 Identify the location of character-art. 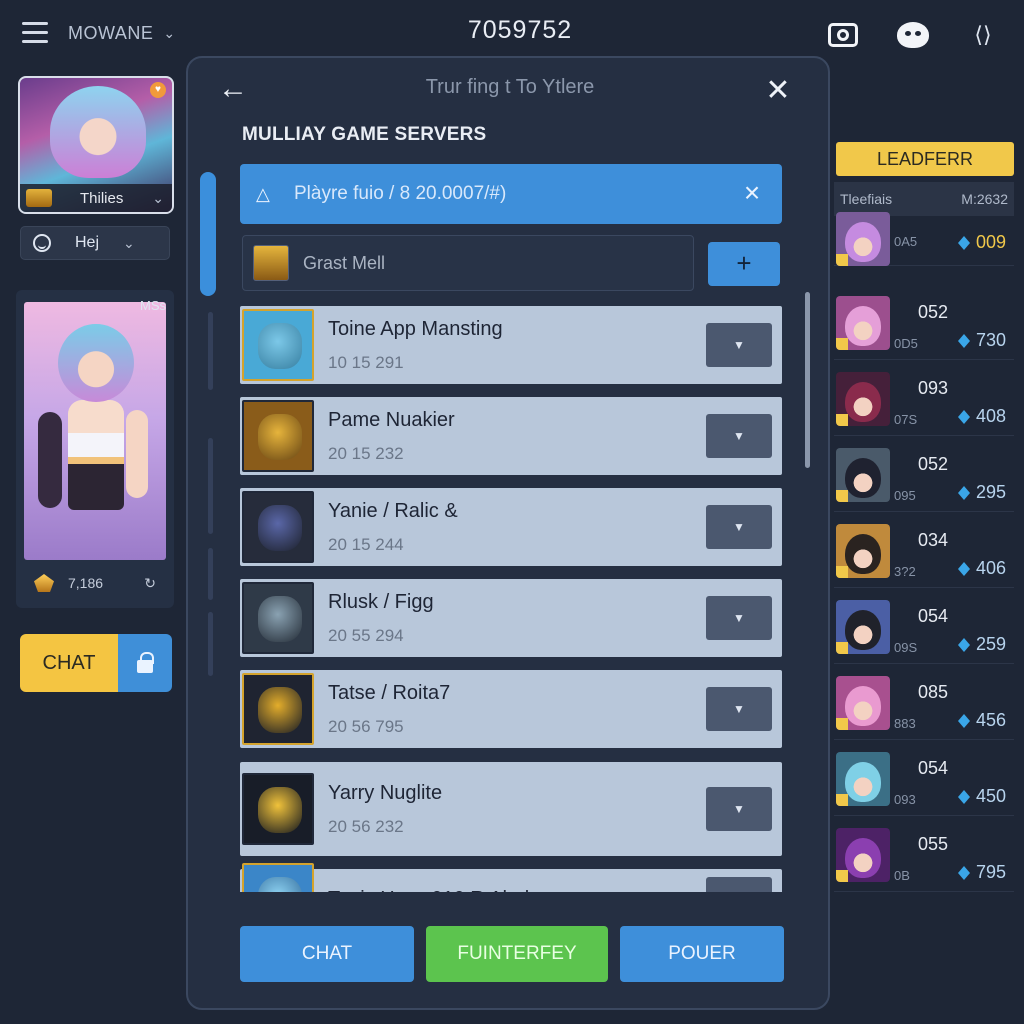
(95, 431).